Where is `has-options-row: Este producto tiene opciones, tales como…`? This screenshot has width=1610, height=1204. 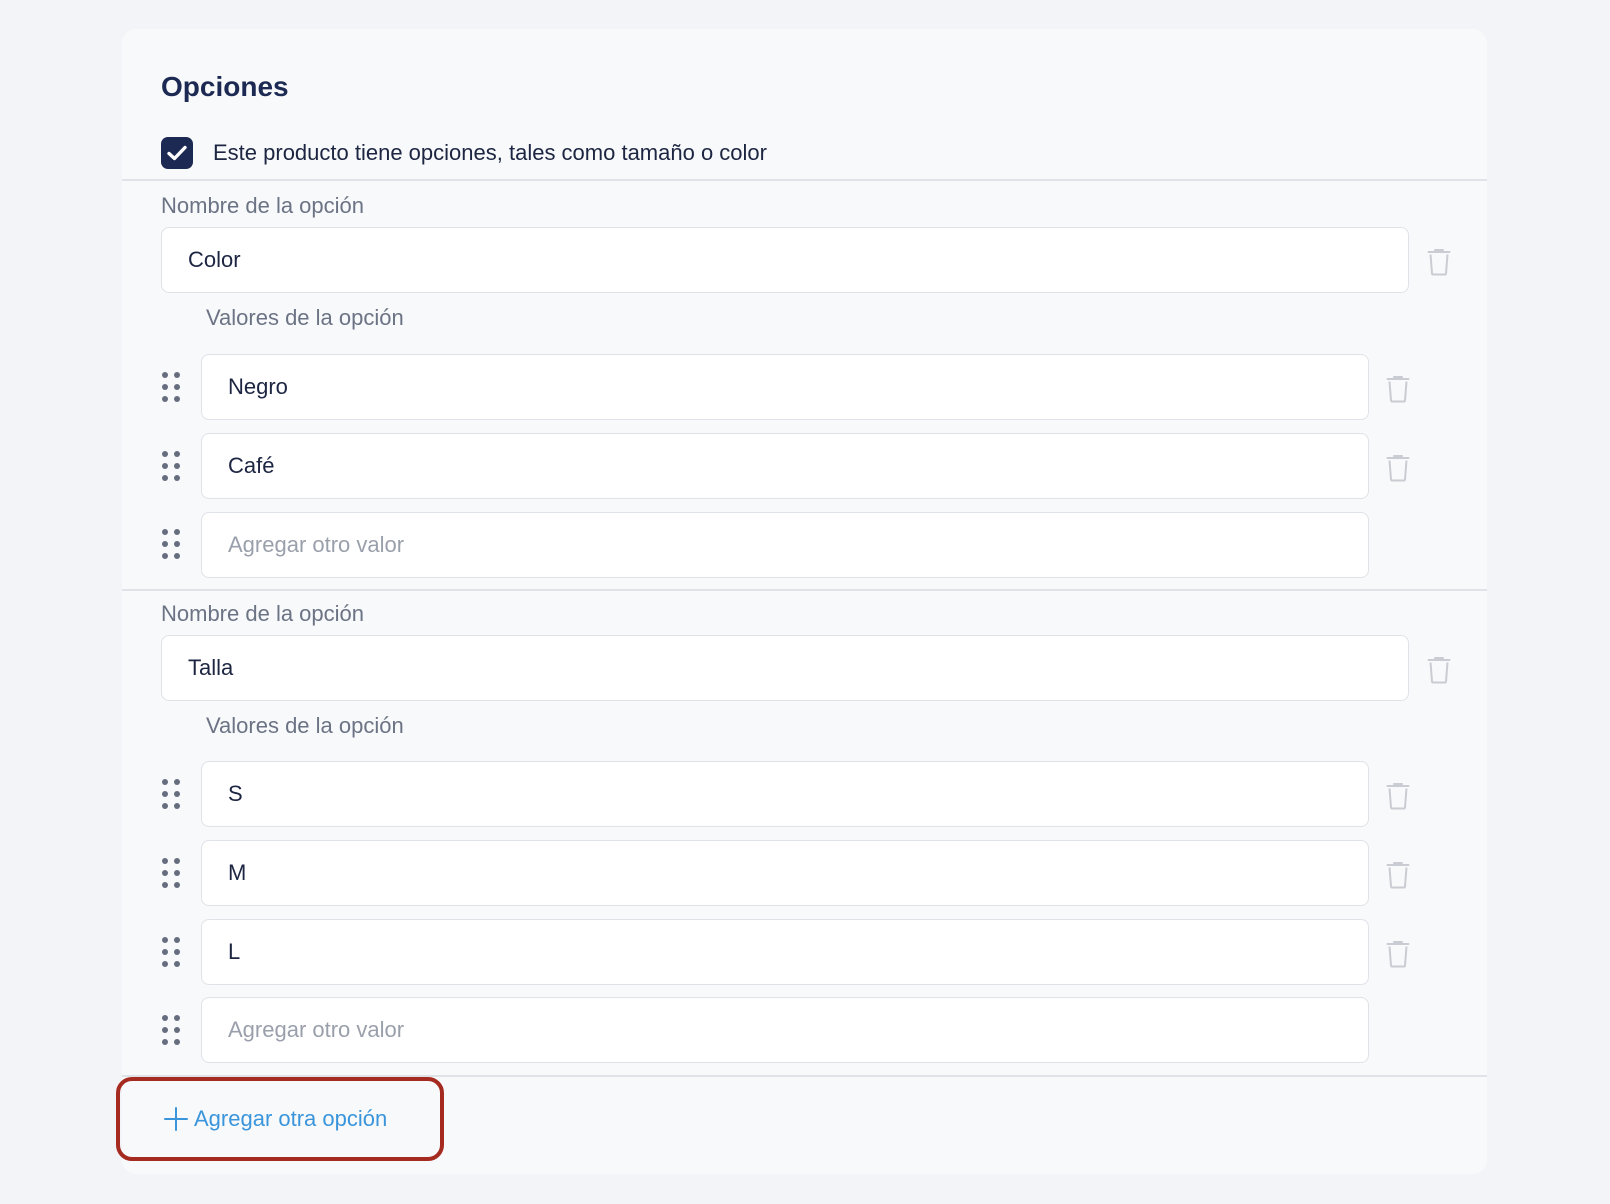 has-options-row: Este producto tiene opciones, tales como… is located at coordinates (464, 153).